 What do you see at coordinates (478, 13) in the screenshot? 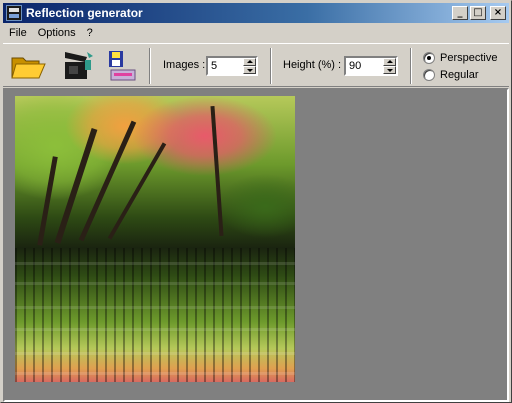
I see `maximize-button: □` at bounding box center [478, 13].